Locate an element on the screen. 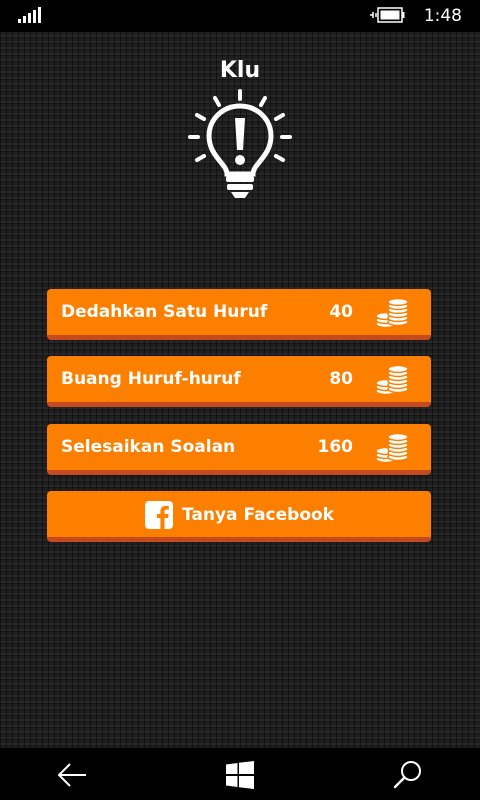  signal-strength-icon is located at coordinates (30, 15).